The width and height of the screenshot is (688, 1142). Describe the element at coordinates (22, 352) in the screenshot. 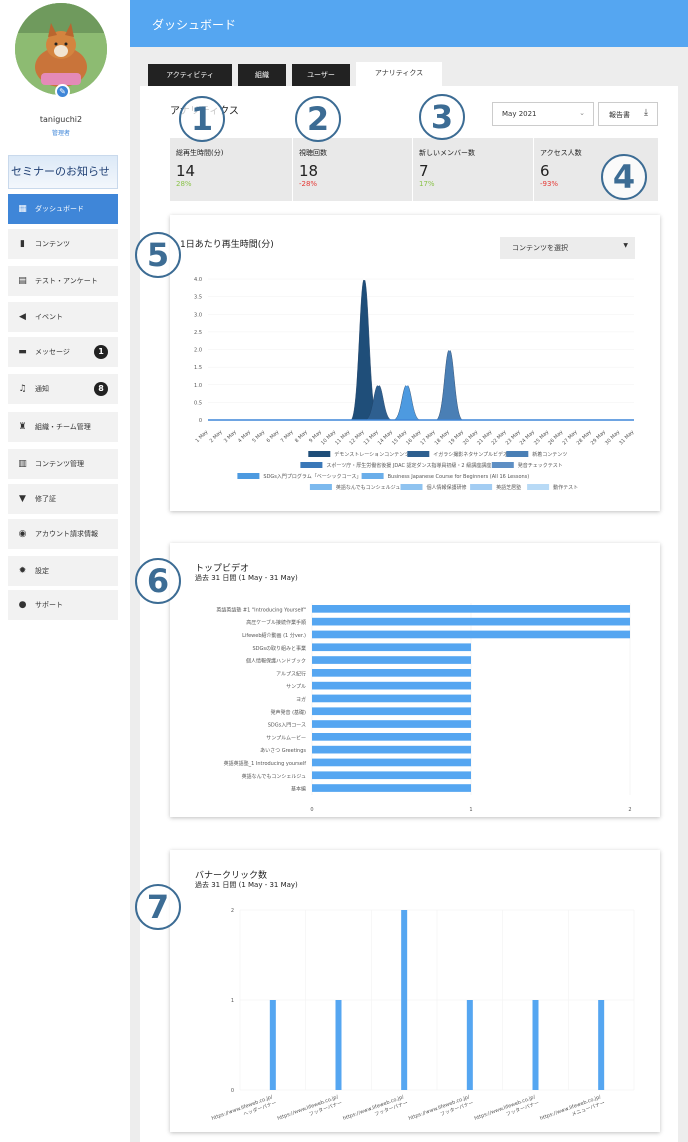

I see `message-icon: ▬` at that location.